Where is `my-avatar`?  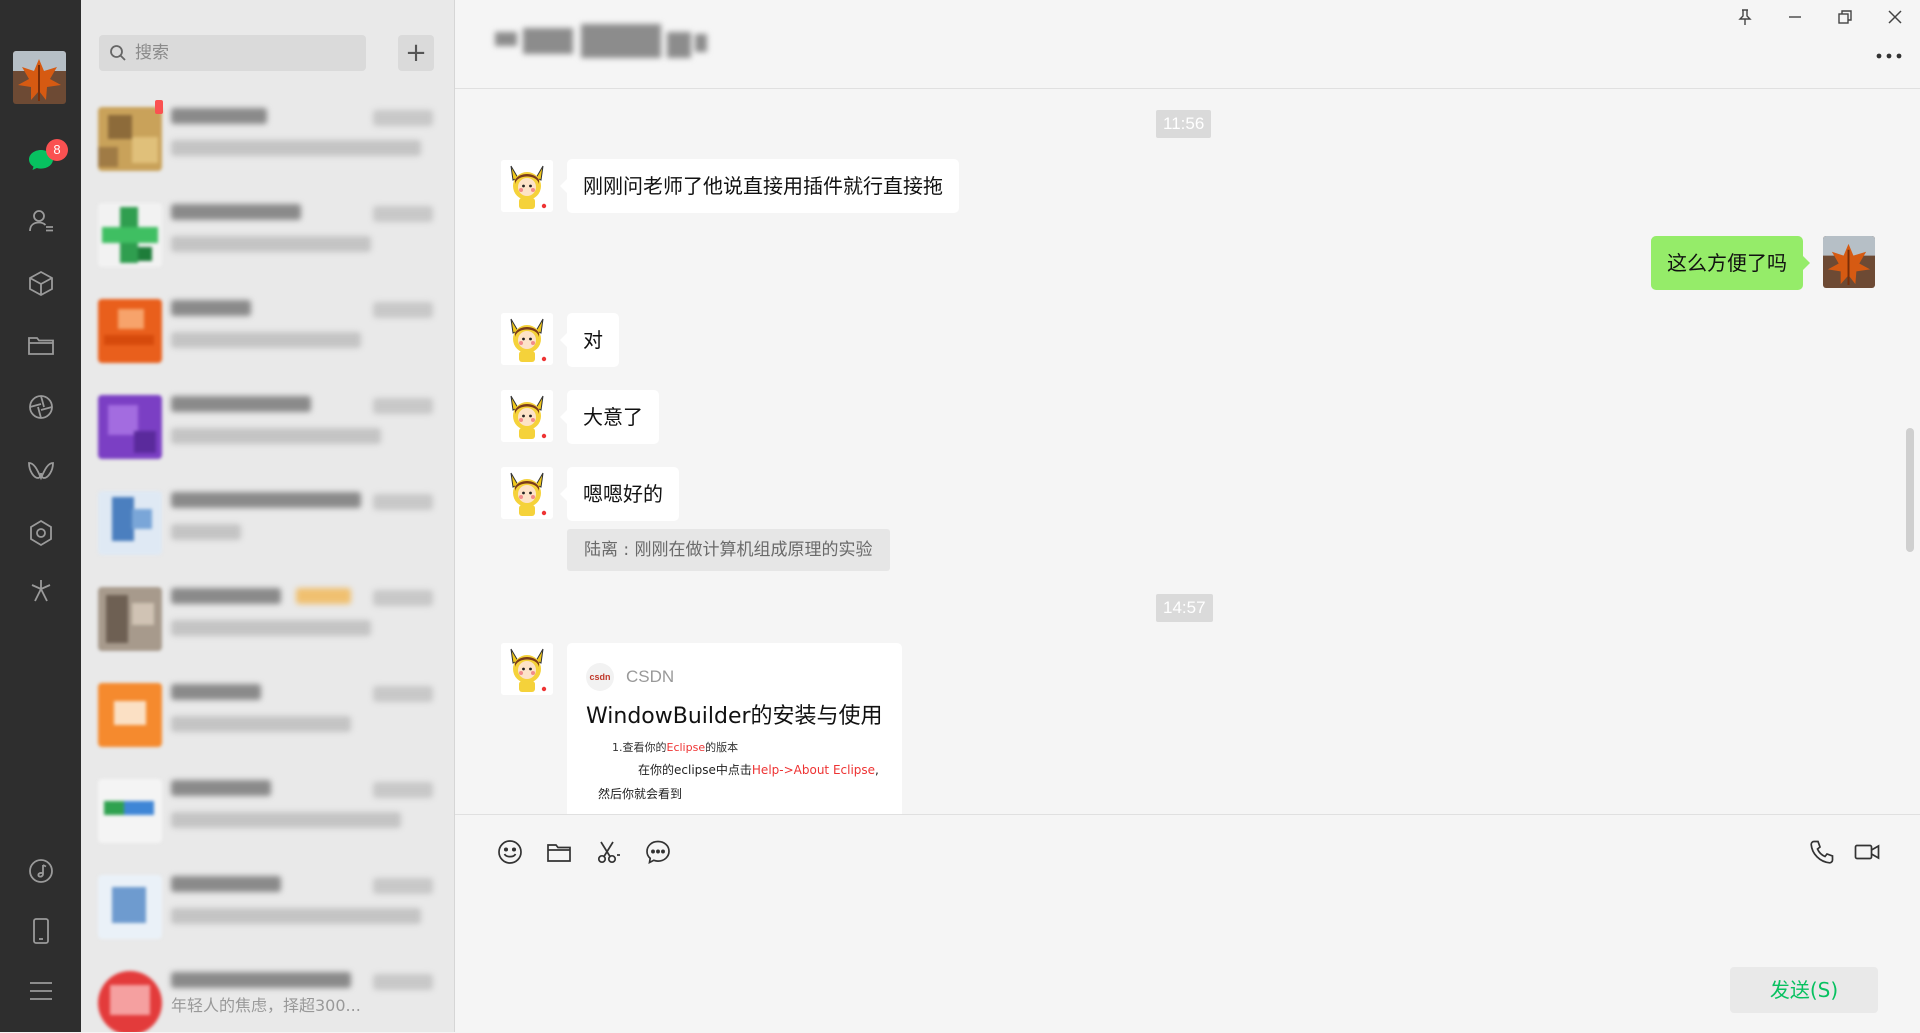 my-avatar is located at coordinates (39, 77).